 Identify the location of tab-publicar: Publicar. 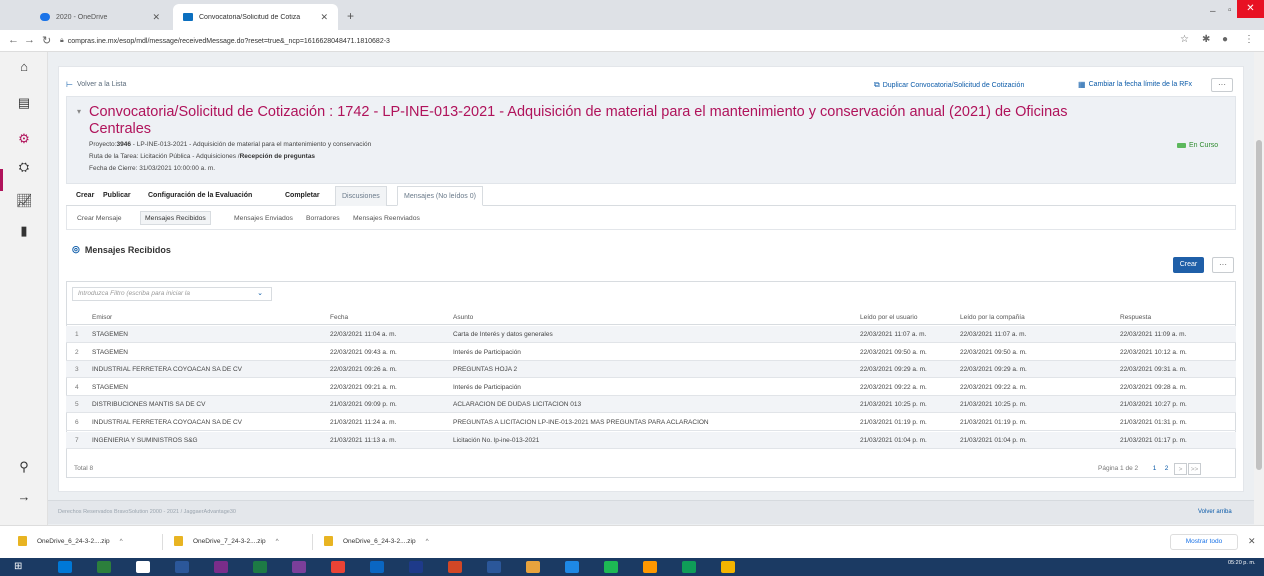
(117, 196).